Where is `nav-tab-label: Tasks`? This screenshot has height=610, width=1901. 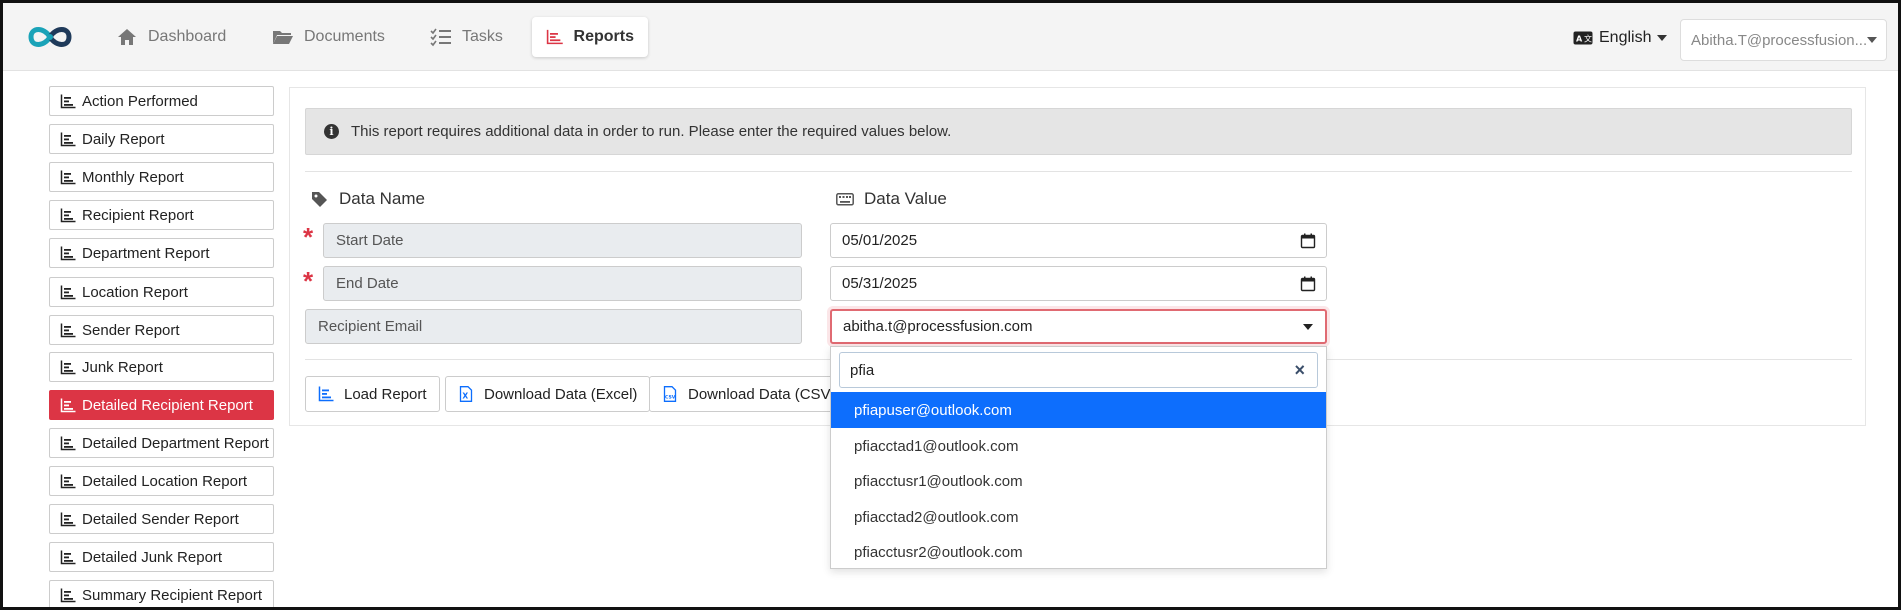
nav-tab-label: Tasks is located at coordinates (482, 36).